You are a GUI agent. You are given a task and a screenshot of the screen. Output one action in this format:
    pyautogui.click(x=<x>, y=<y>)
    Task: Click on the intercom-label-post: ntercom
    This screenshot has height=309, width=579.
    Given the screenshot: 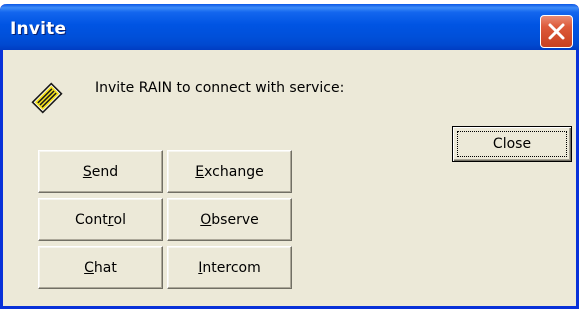 What is the action you would take?
    pyautogui.click(x=231, y=267)
    